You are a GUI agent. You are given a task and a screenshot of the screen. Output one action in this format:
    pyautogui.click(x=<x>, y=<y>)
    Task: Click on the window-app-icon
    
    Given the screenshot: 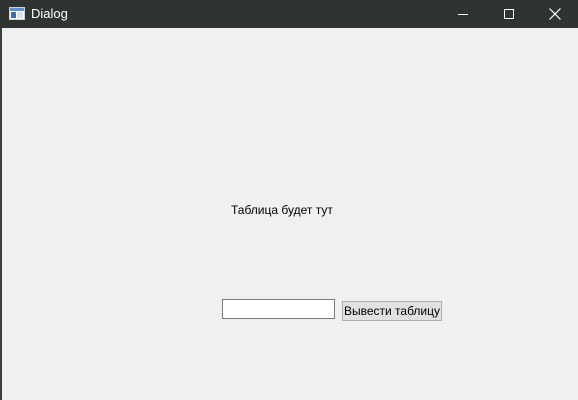 What is the action you would take?
    pyautogui.click(x=17, y=13)
    